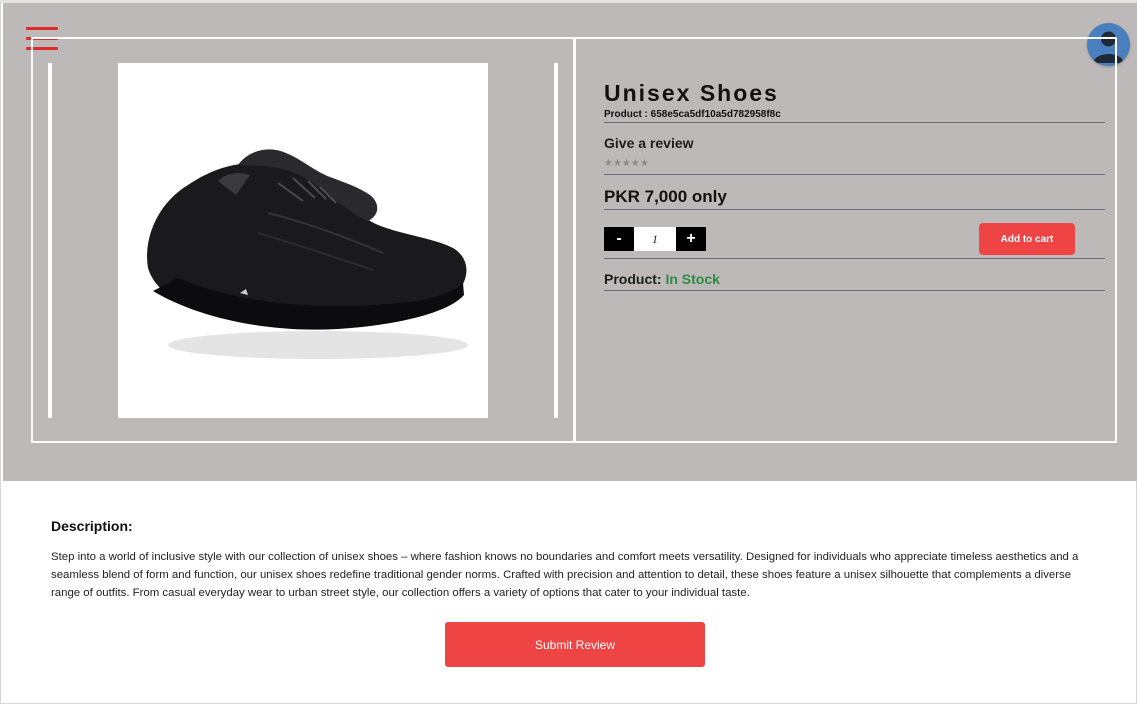  What do you see at coordinates (633, 279) in the screenshot?
I see `stock-label: Product:` at bounding box center [633, 279].